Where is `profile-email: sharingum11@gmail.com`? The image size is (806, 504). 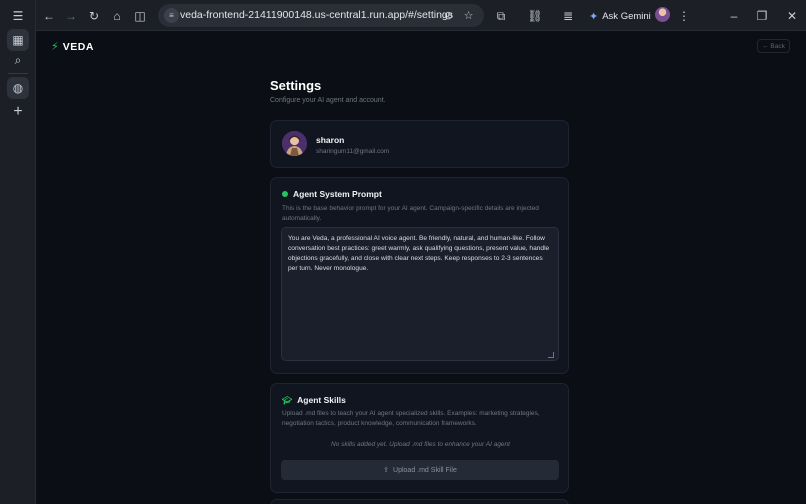
profile-email: sharingum11@gmail.com is located at coordinates (353, 151).